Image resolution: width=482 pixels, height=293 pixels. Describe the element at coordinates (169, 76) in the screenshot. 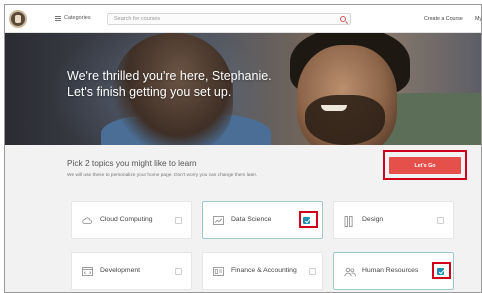

I see `welcome-line-1: We're thrilled you're here, Stephanie.` at that location.